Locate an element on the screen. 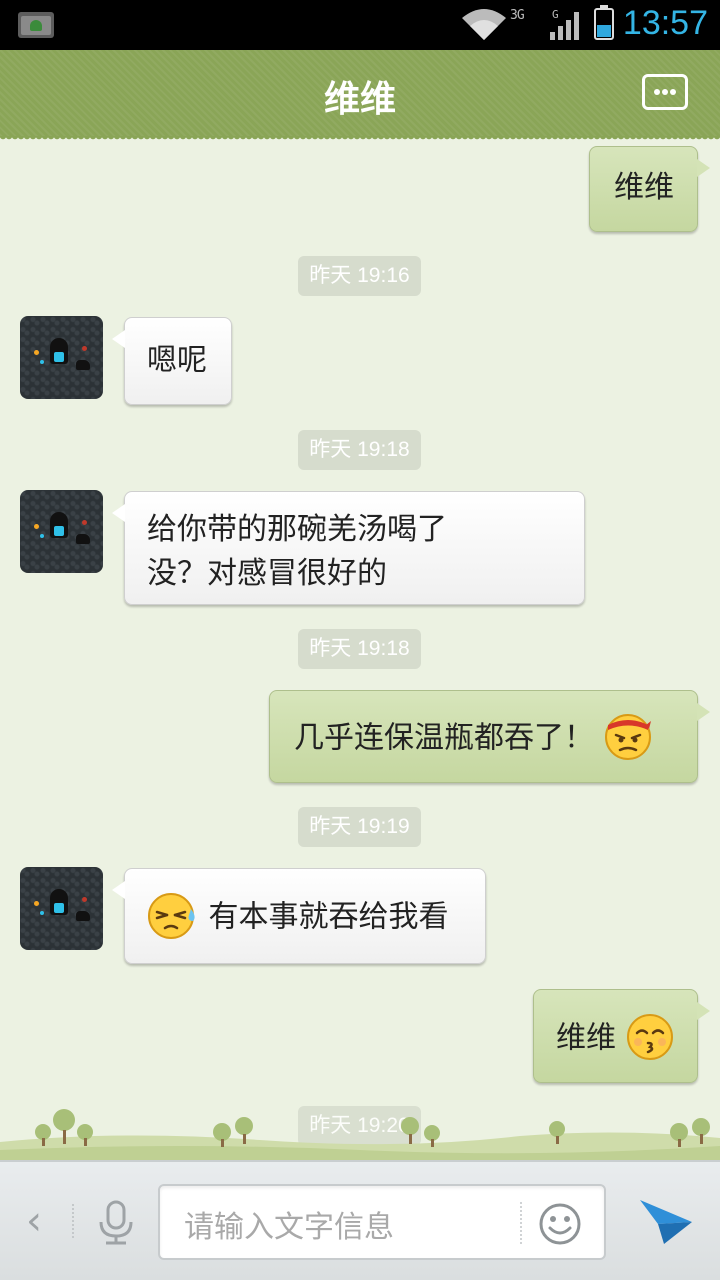 The image size is (720, 1280). microphone-icon is located at coordinates (116, 1223).